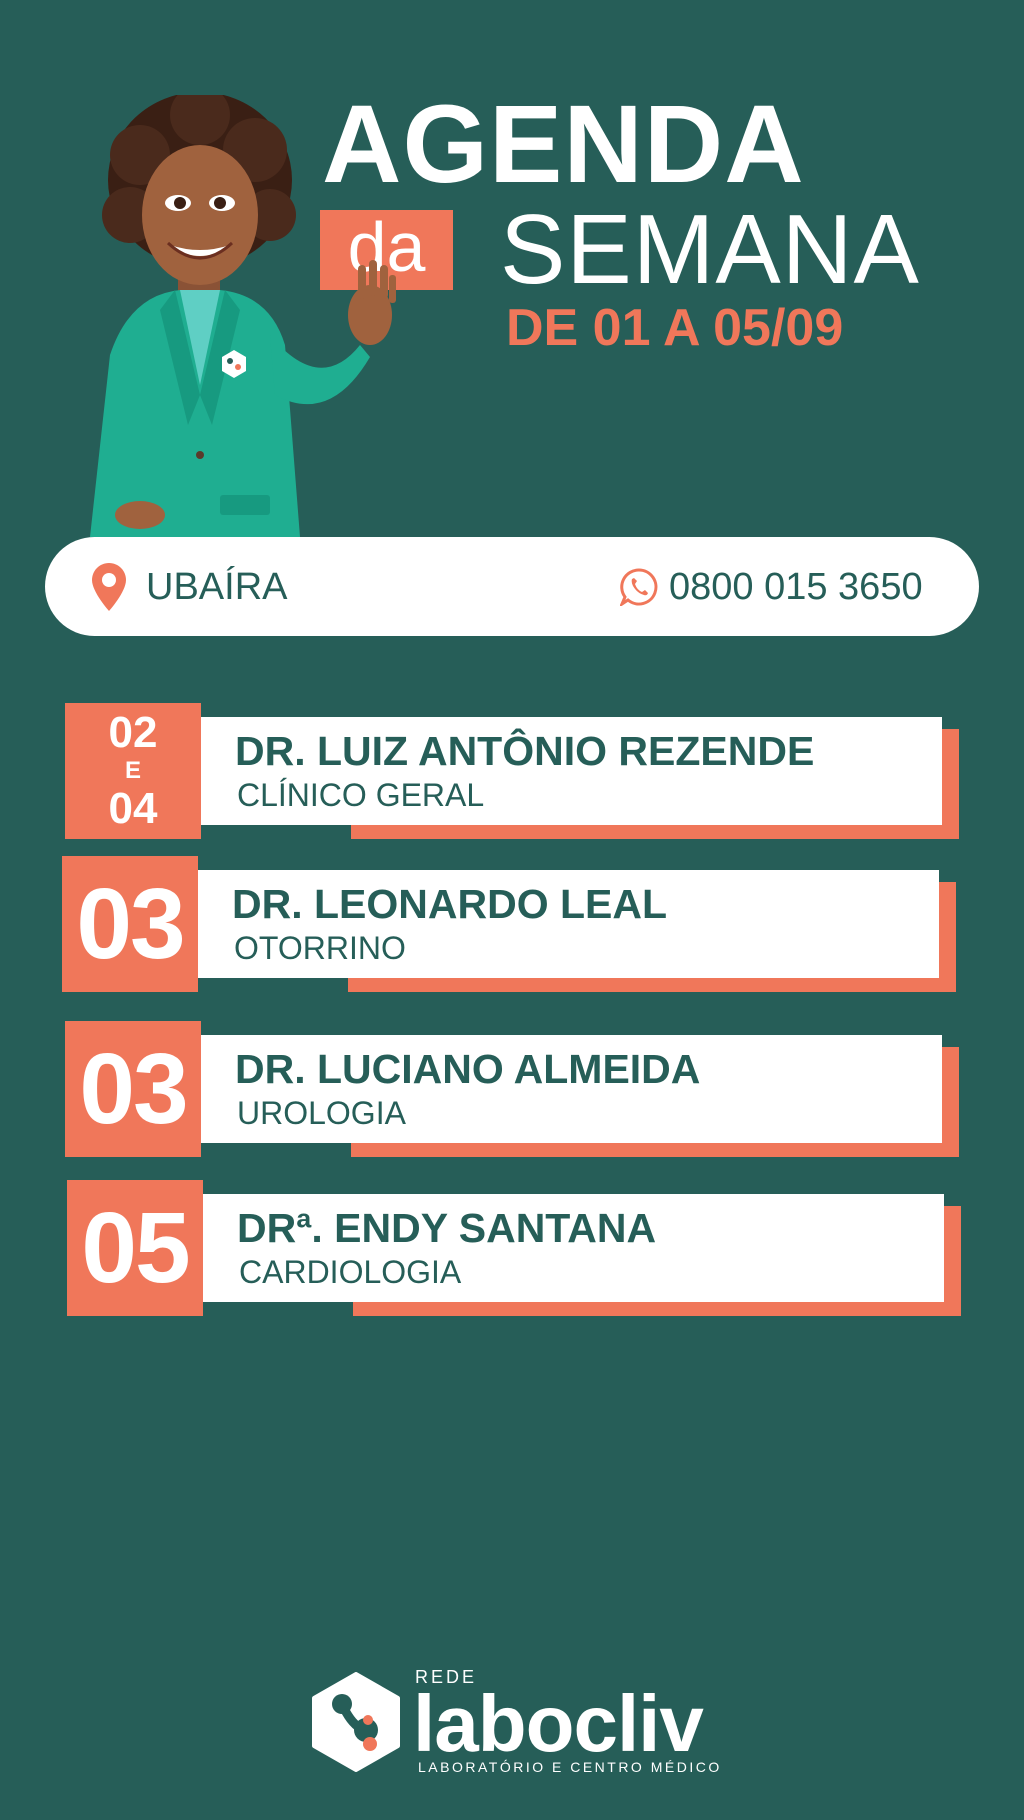 This screenshot has width=1024, height=1820. What do you see at coordinates (710, 249) in the screenshot?
I see `title-semana: SEMANA` at bounding box center [710, 249].